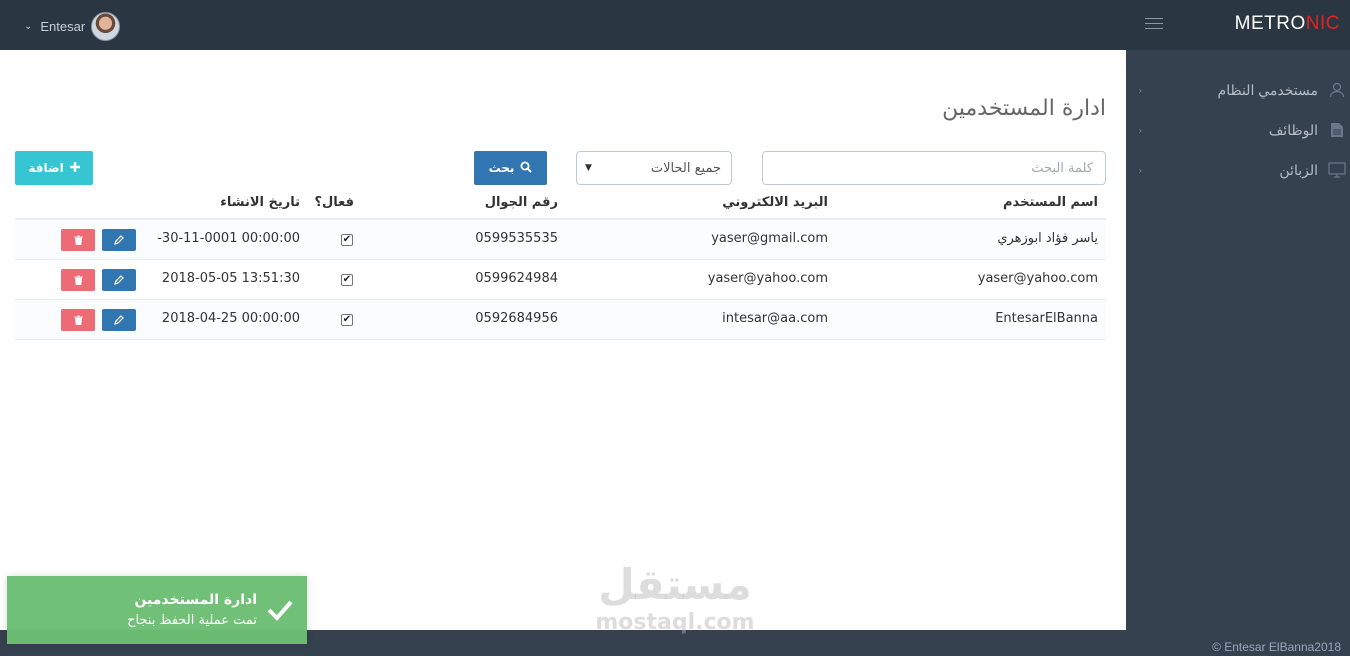 This screenshot has width=1350, height=656. Describe the element at coordinates (769, 238) in the screenshot. I see `cell-email: yaser@gmail.com` at that location.